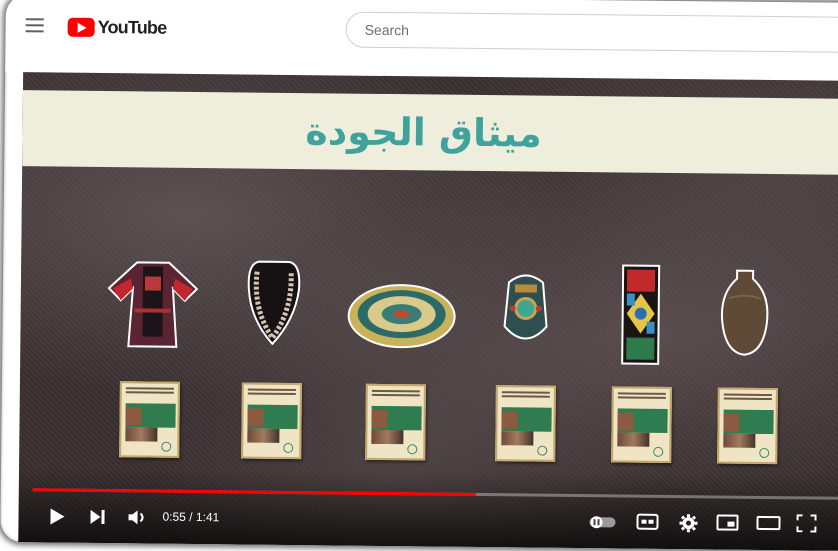  I want to click on pottery-vase-image, so click(744, 312).